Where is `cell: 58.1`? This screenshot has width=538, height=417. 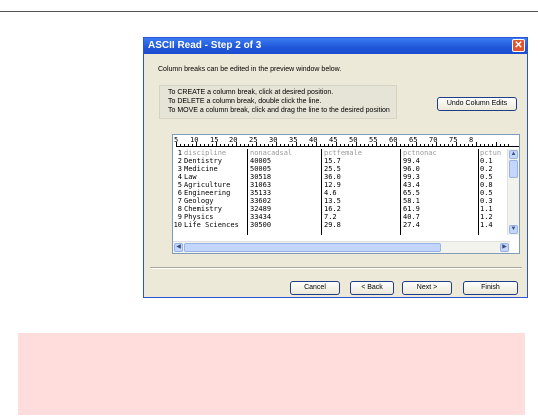
cell: 58.1 is located at coordinates (411, 201).